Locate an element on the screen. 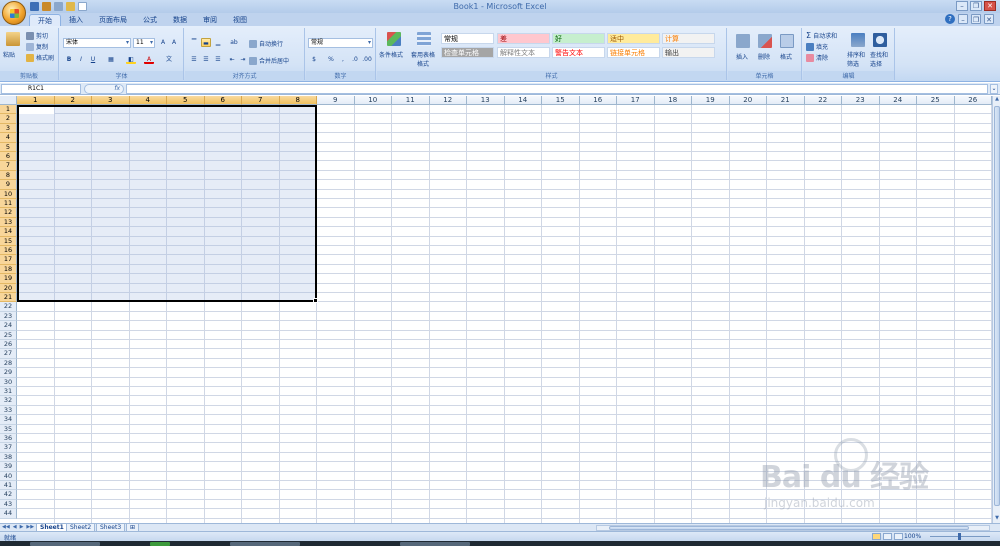 The image size is (1000, 546). expand-formula-bar-icon: ⌄ is located at coordinates (994, 89).